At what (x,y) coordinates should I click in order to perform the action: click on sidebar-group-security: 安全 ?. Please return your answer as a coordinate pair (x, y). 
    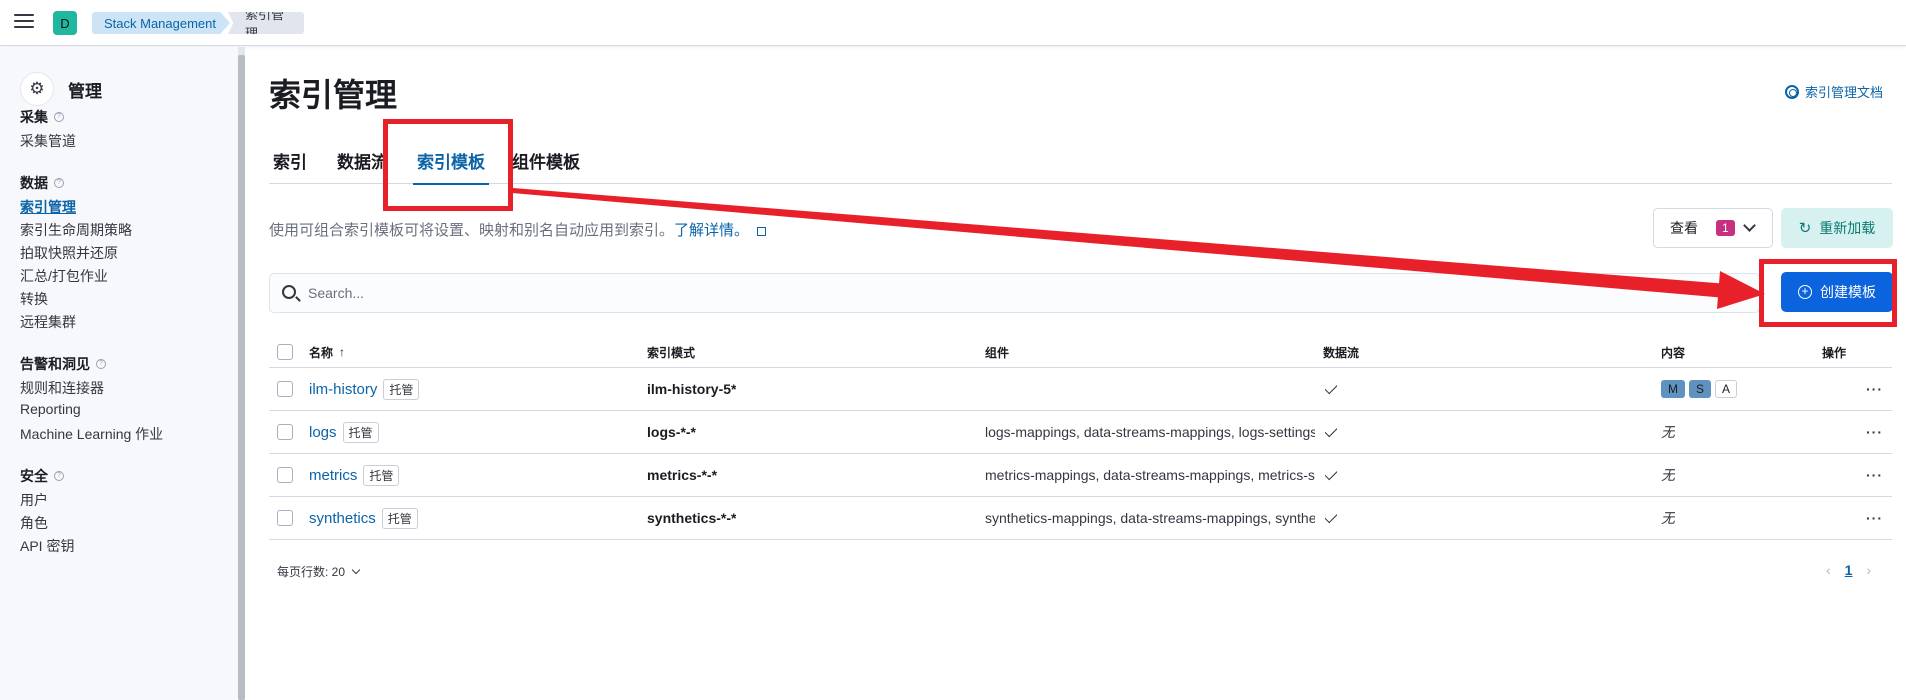
    Looking at the image, I should click on (42, 476).